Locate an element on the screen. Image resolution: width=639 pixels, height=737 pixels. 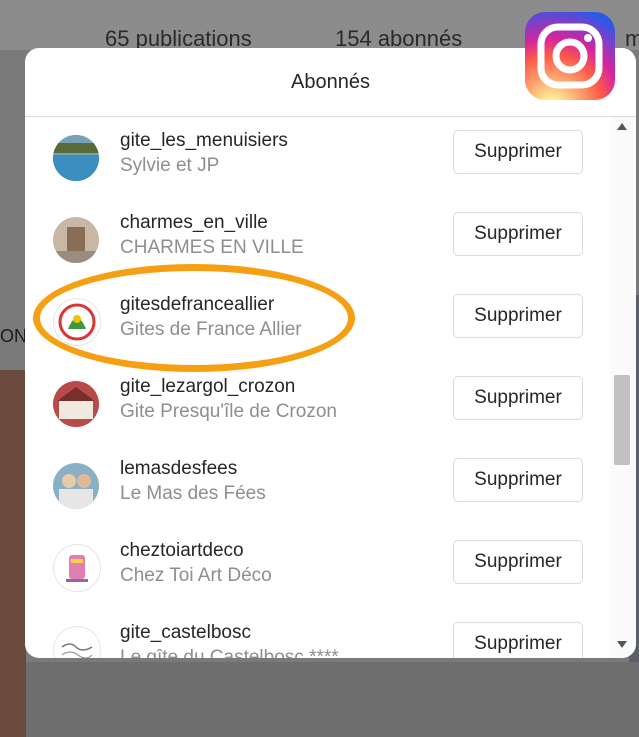
art-deco-logo-avatar is located at coordinates (77, 568).